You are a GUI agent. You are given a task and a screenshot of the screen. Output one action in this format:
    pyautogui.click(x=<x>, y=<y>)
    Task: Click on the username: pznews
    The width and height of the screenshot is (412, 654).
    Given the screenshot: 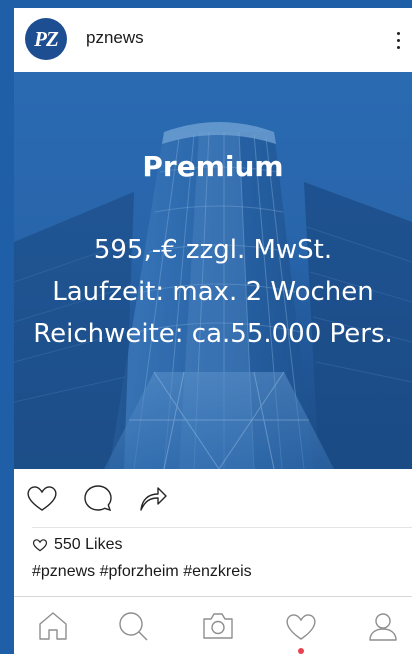 What is the action you would take?
    pyautogui.click(x=115, y=38)
    